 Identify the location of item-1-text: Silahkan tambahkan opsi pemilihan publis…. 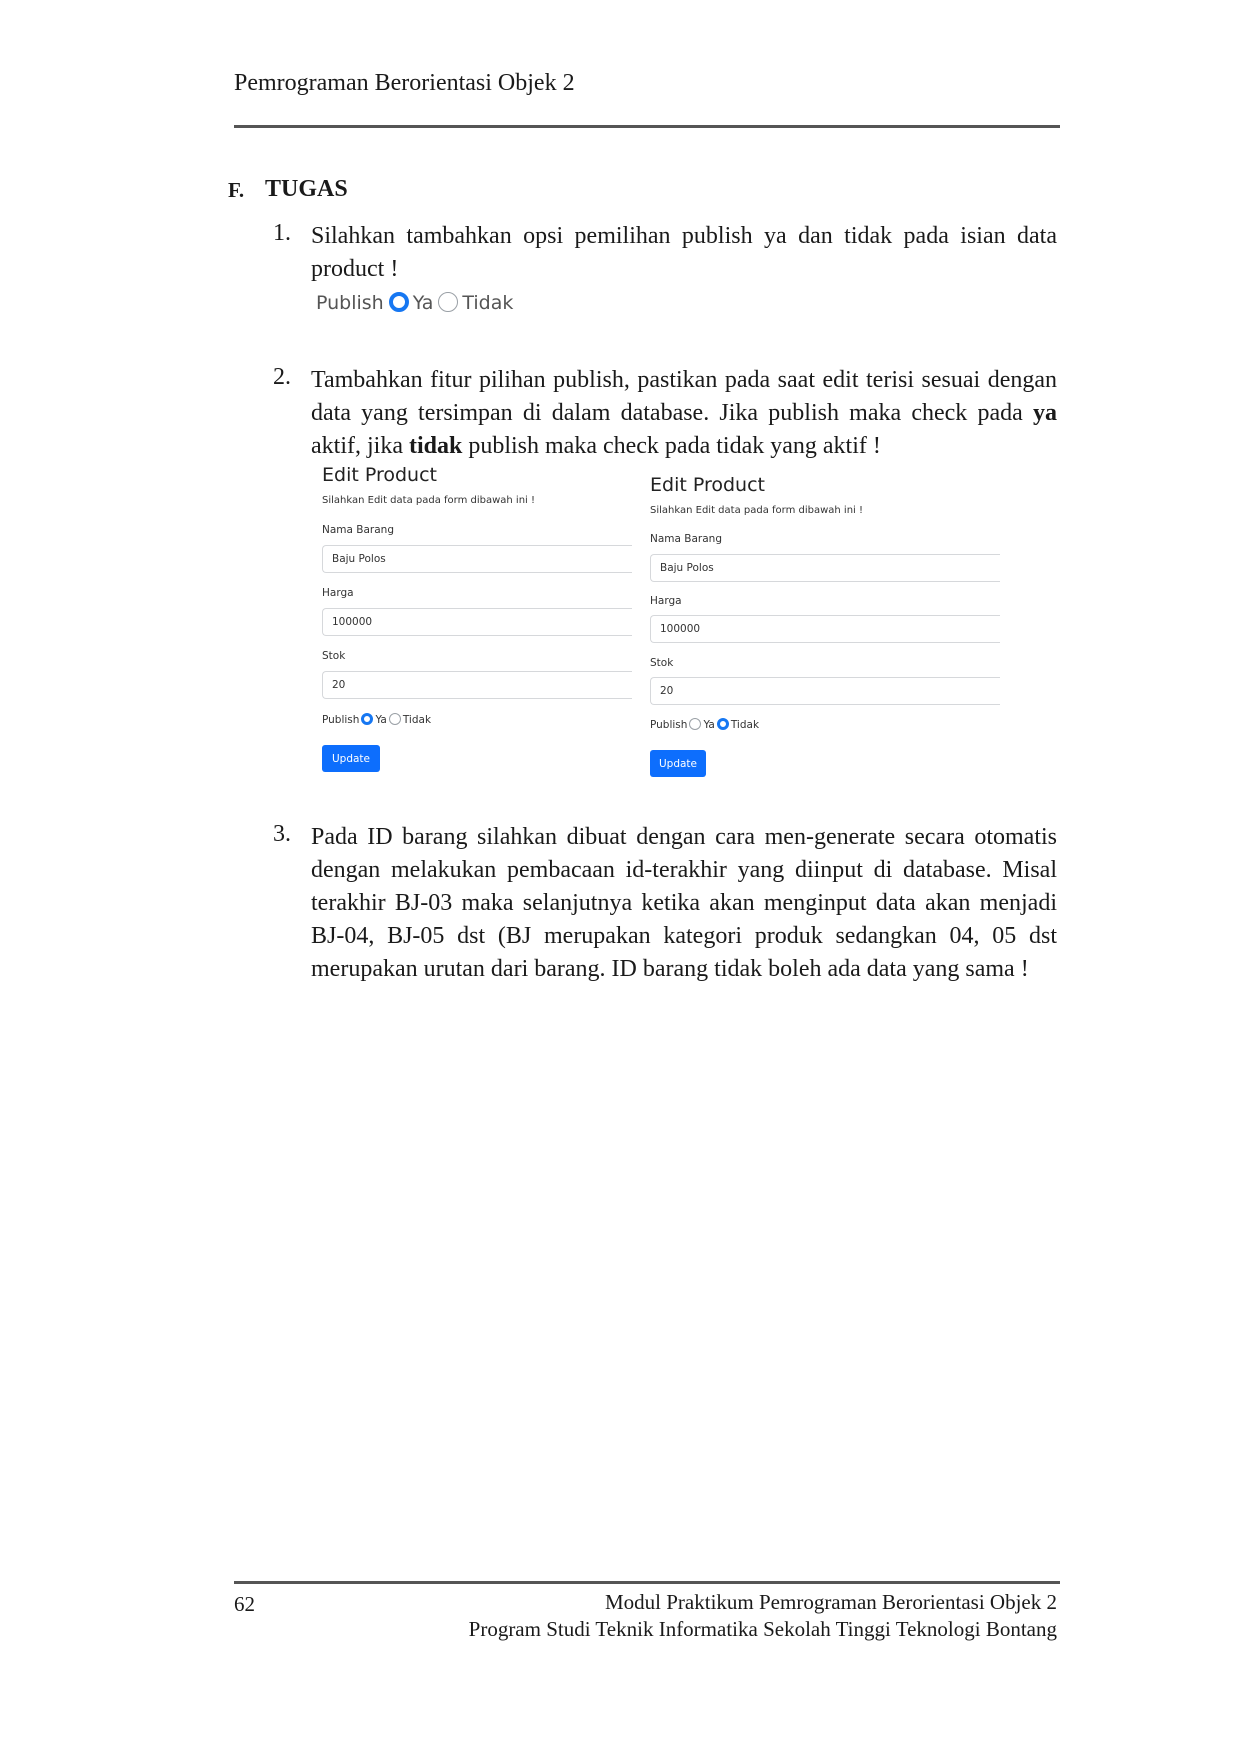
(684, 252).